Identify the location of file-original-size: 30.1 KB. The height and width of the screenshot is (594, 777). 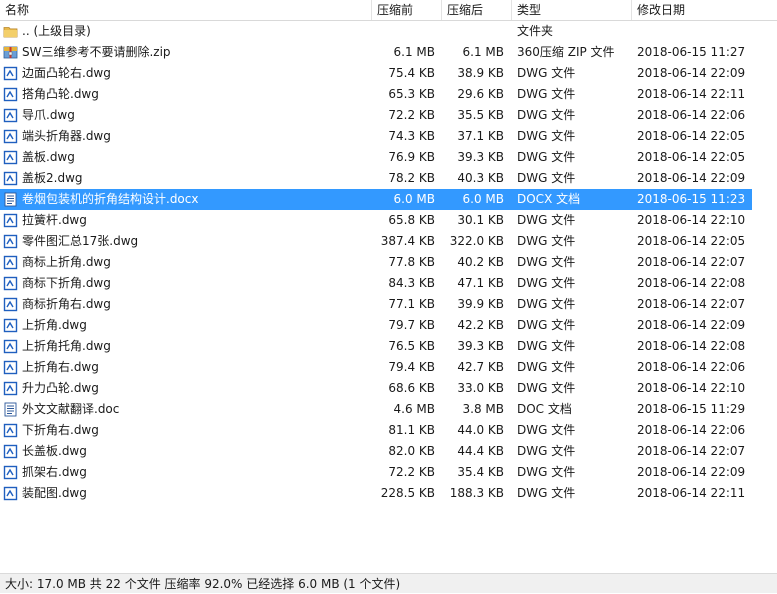
(480, 220).